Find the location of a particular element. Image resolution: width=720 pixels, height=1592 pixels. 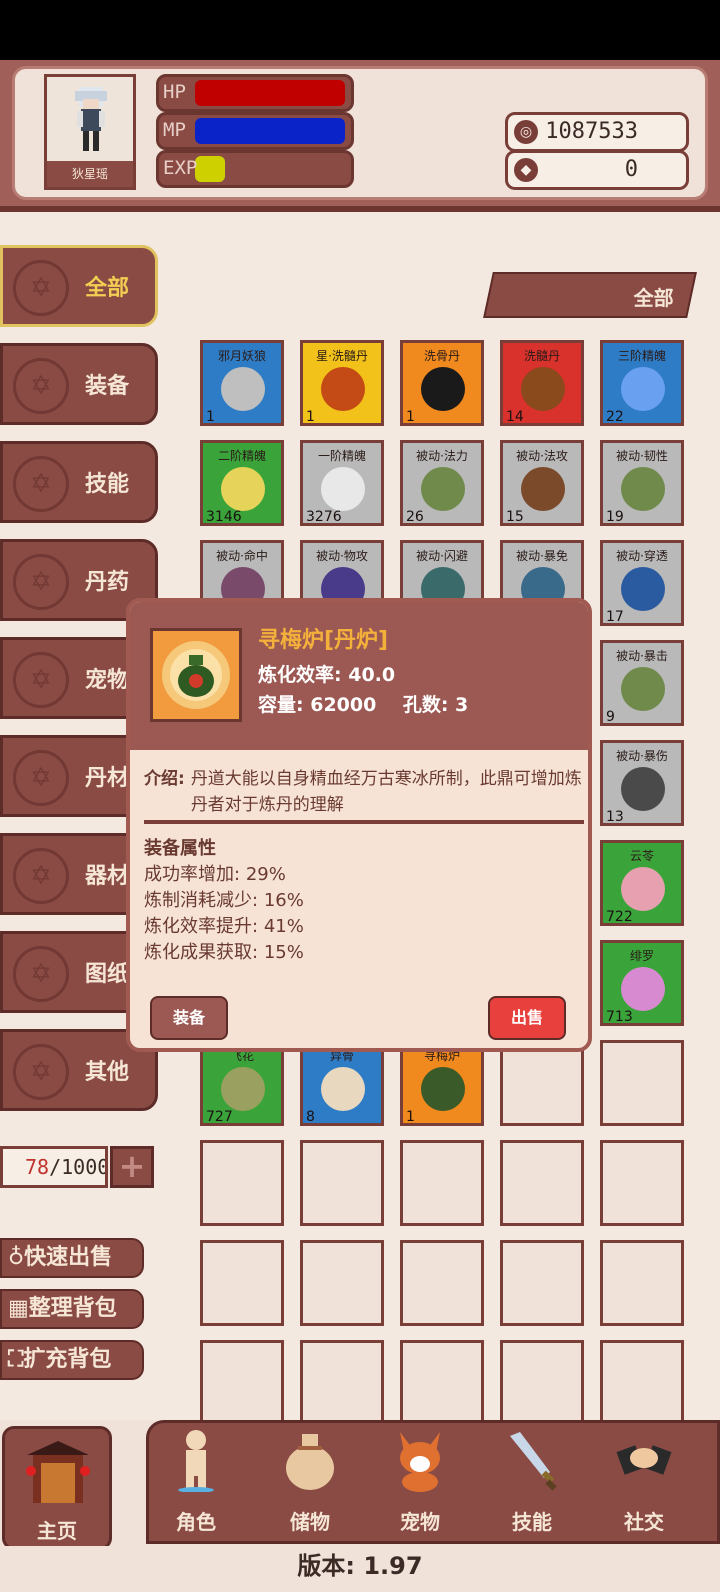

inventory-item: 被动·穿透 17 is located at coordinates (642, 583).